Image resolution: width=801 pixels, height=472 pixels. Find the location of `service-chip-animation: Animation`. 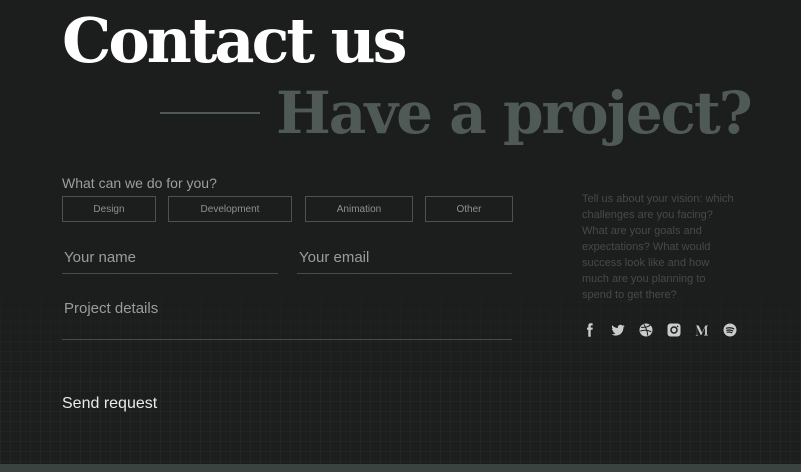

service-chip-animation: Animation is located at coordinates (359, 209).